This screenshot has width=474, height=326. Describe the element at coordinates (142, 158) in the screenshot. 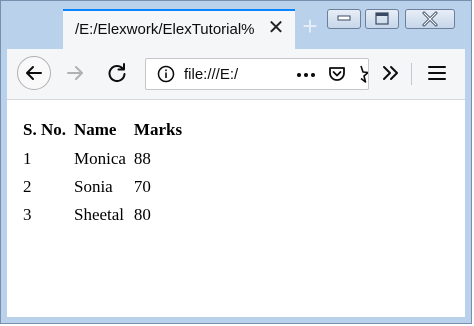

I see `table-cell: 88` at that location.